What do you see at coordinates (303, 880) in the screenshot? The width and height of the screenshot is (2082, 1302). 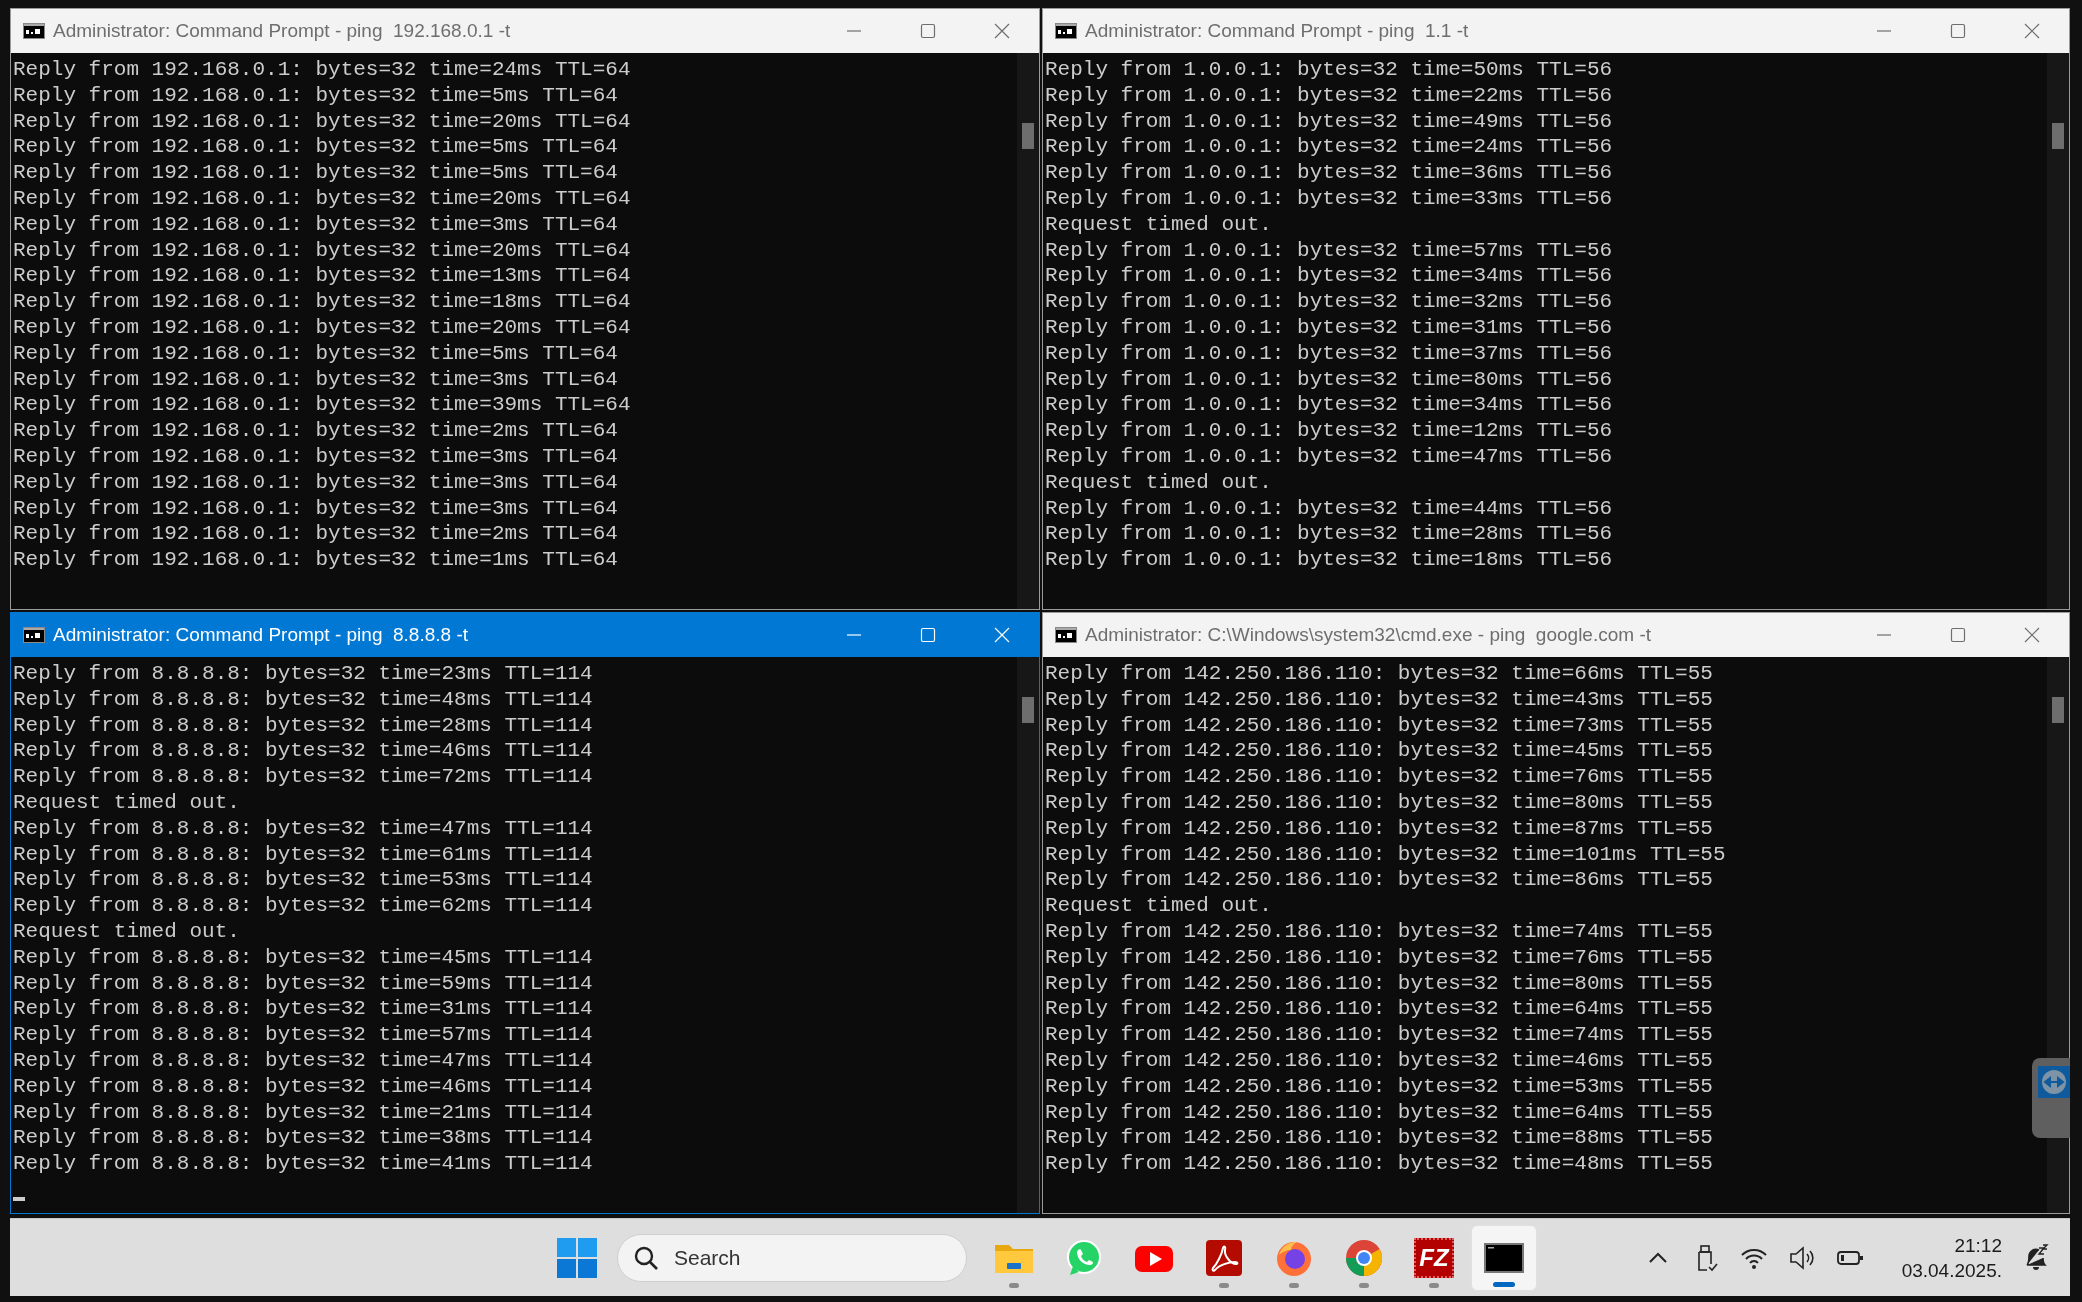 I see `console-line: Reply from 8.8.8.8: bytes=32 time=53ms TTL=114` at bounding box center [303, 880].